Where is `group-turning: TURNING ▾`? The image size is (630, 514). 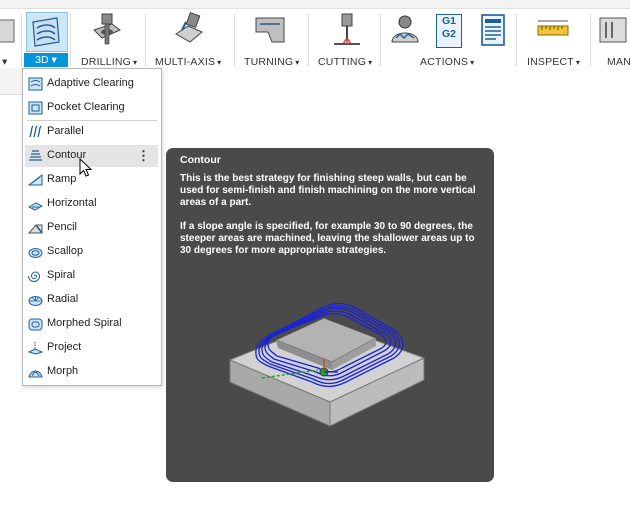
group-turning: TURNING ▾ is located at coordinates (272, 38).